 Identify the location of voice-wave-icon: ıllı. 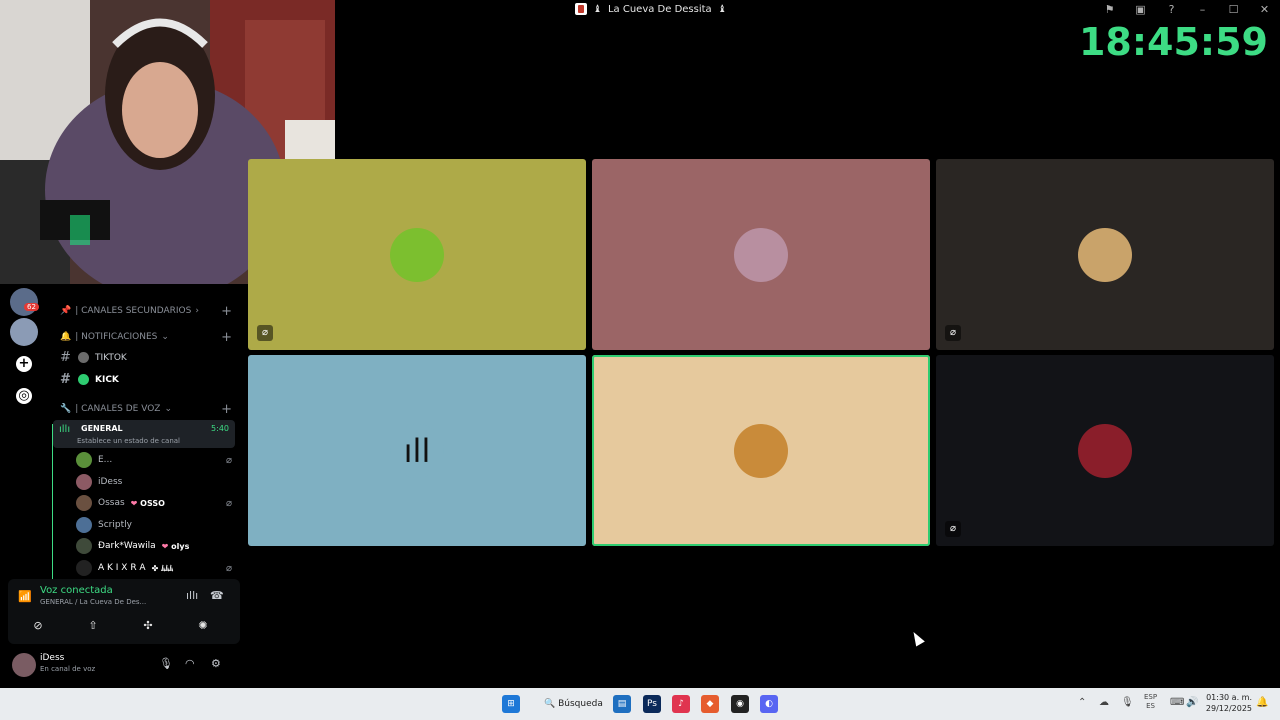
(65, 429).